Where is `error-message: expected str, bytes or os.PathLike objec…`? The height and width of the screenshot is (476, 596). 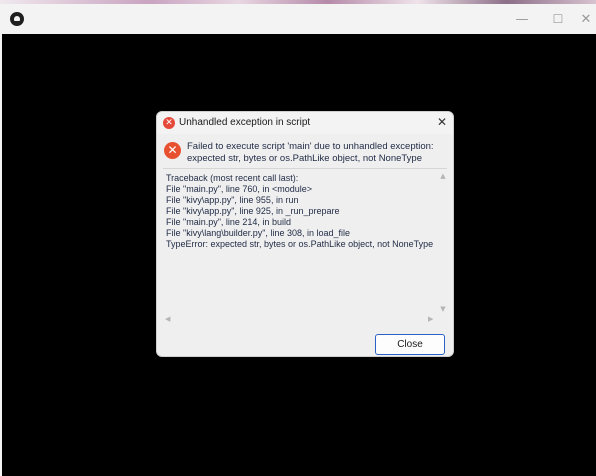 error-message: expected str, bytes or os.PathLike objec… is located at coordinates (304, 158).